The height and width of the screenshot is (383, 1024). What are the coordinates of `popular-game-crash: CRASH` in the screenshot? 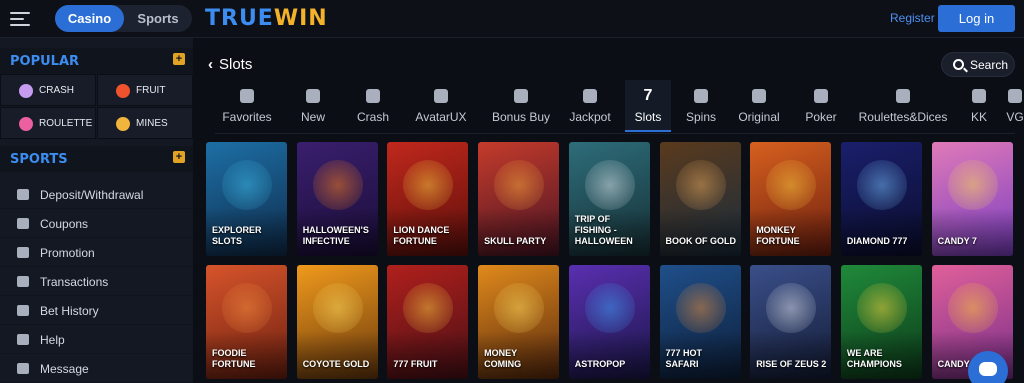 It's located at (48, 90).